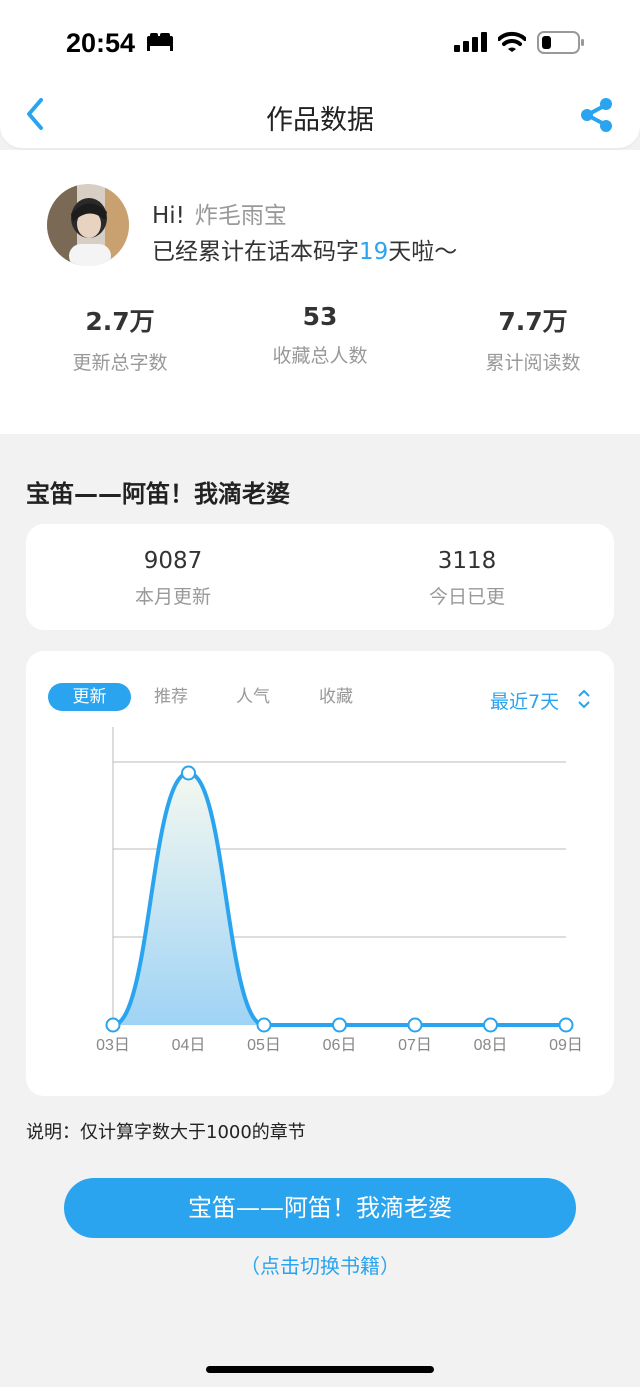 The image size is (640, 1387). Describe the element at coordinates (336, 697) in the screenshot. I see `tab-favorites: 收藏` at that location.